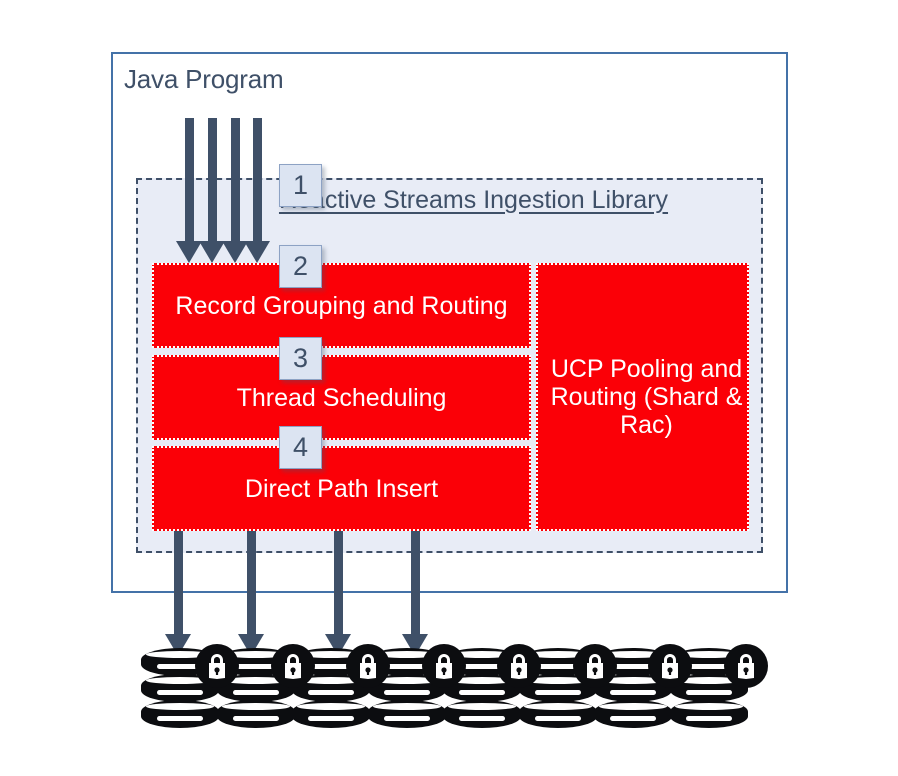  I want to click on module-record-grouping-and-routing: Record Grouping and Routing, so click(341, 305).